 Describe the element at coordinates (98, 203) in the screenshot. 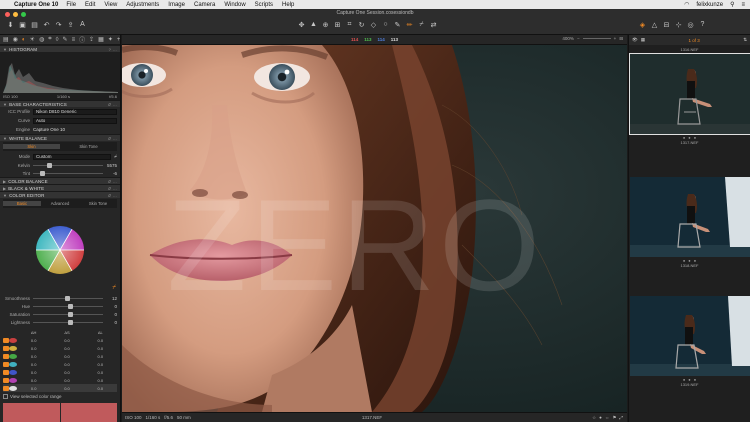

I see `ce-tab-skin-tone: Skin Tone` at that location.